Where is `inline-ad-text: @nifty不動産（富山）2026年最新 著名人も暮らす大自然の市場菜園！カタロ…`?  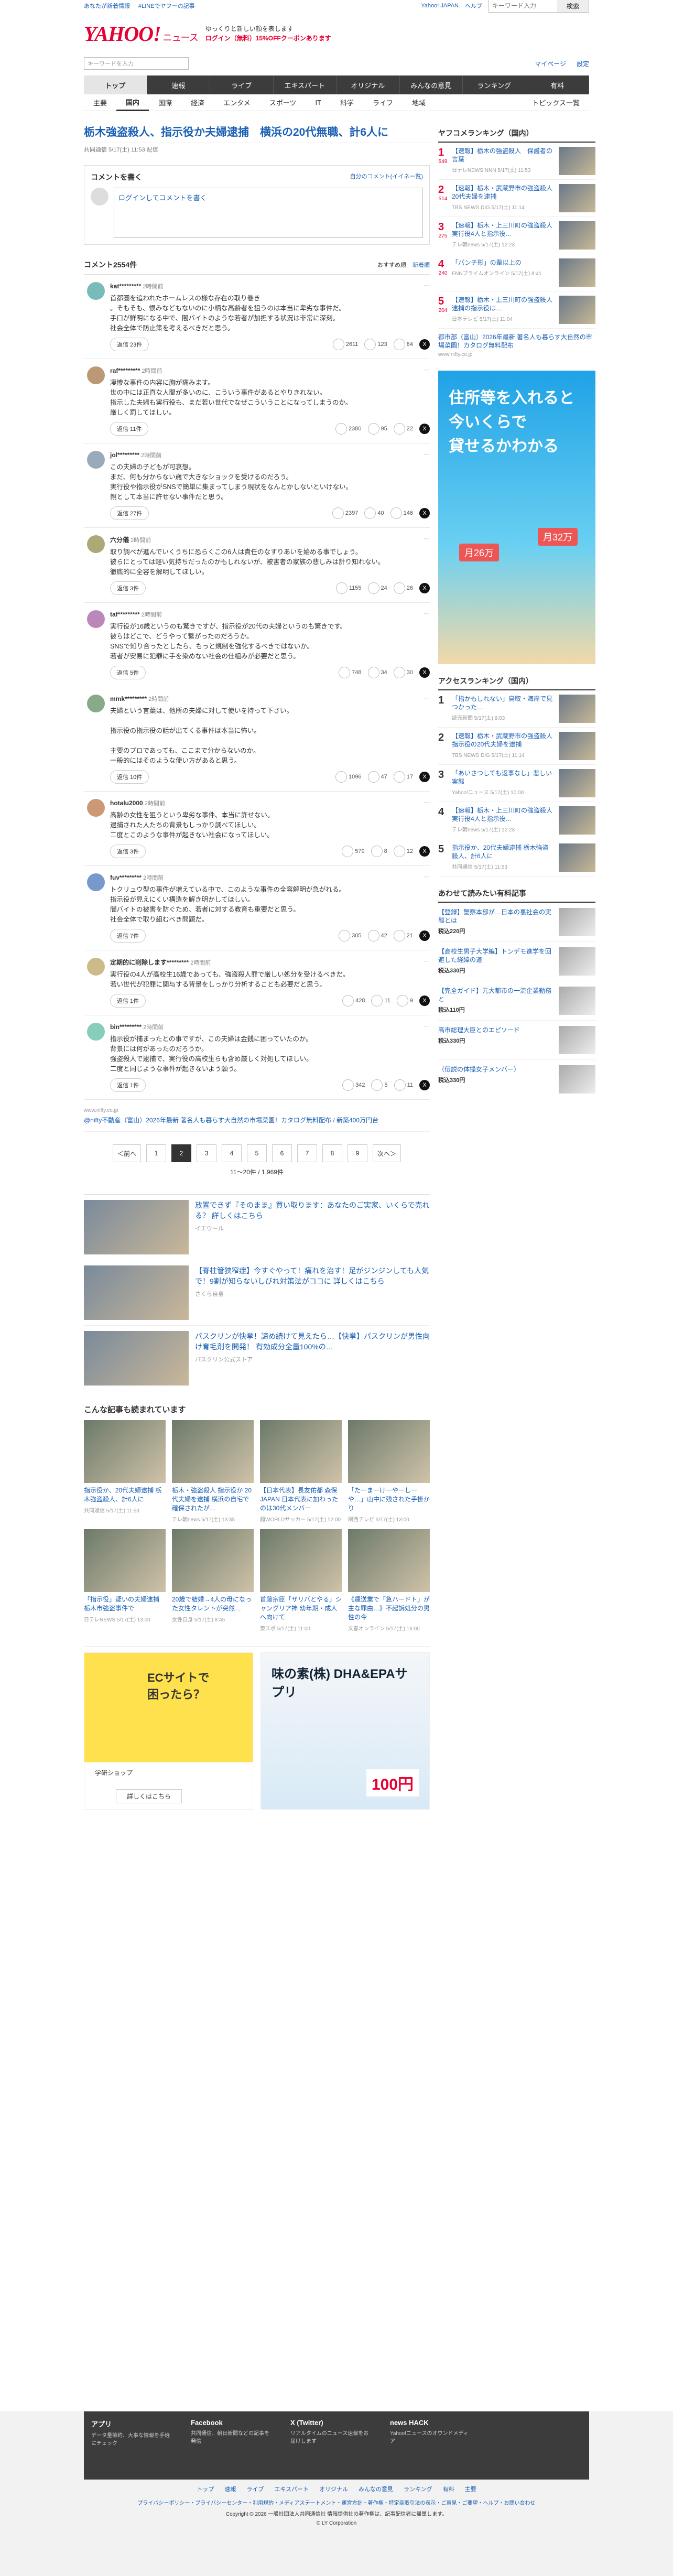 inline-ad-text: @nifty不動産（富山）2026年最新 著名人も暮らす大自然の市場菜園！カタロ… is located at coordinates (231, 1120).